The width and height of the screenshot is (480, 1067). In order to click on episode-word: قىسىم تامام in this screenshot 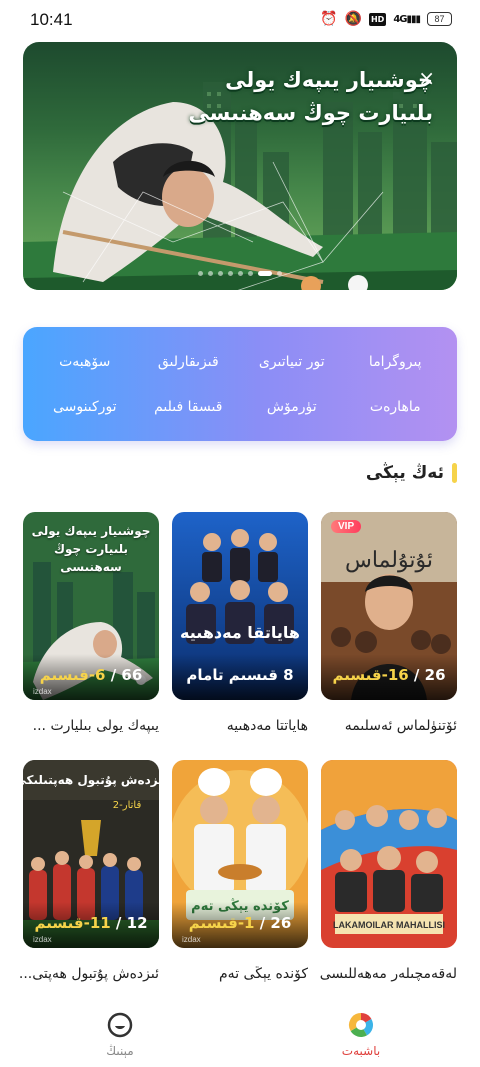, I will do `click(232, 675)`.